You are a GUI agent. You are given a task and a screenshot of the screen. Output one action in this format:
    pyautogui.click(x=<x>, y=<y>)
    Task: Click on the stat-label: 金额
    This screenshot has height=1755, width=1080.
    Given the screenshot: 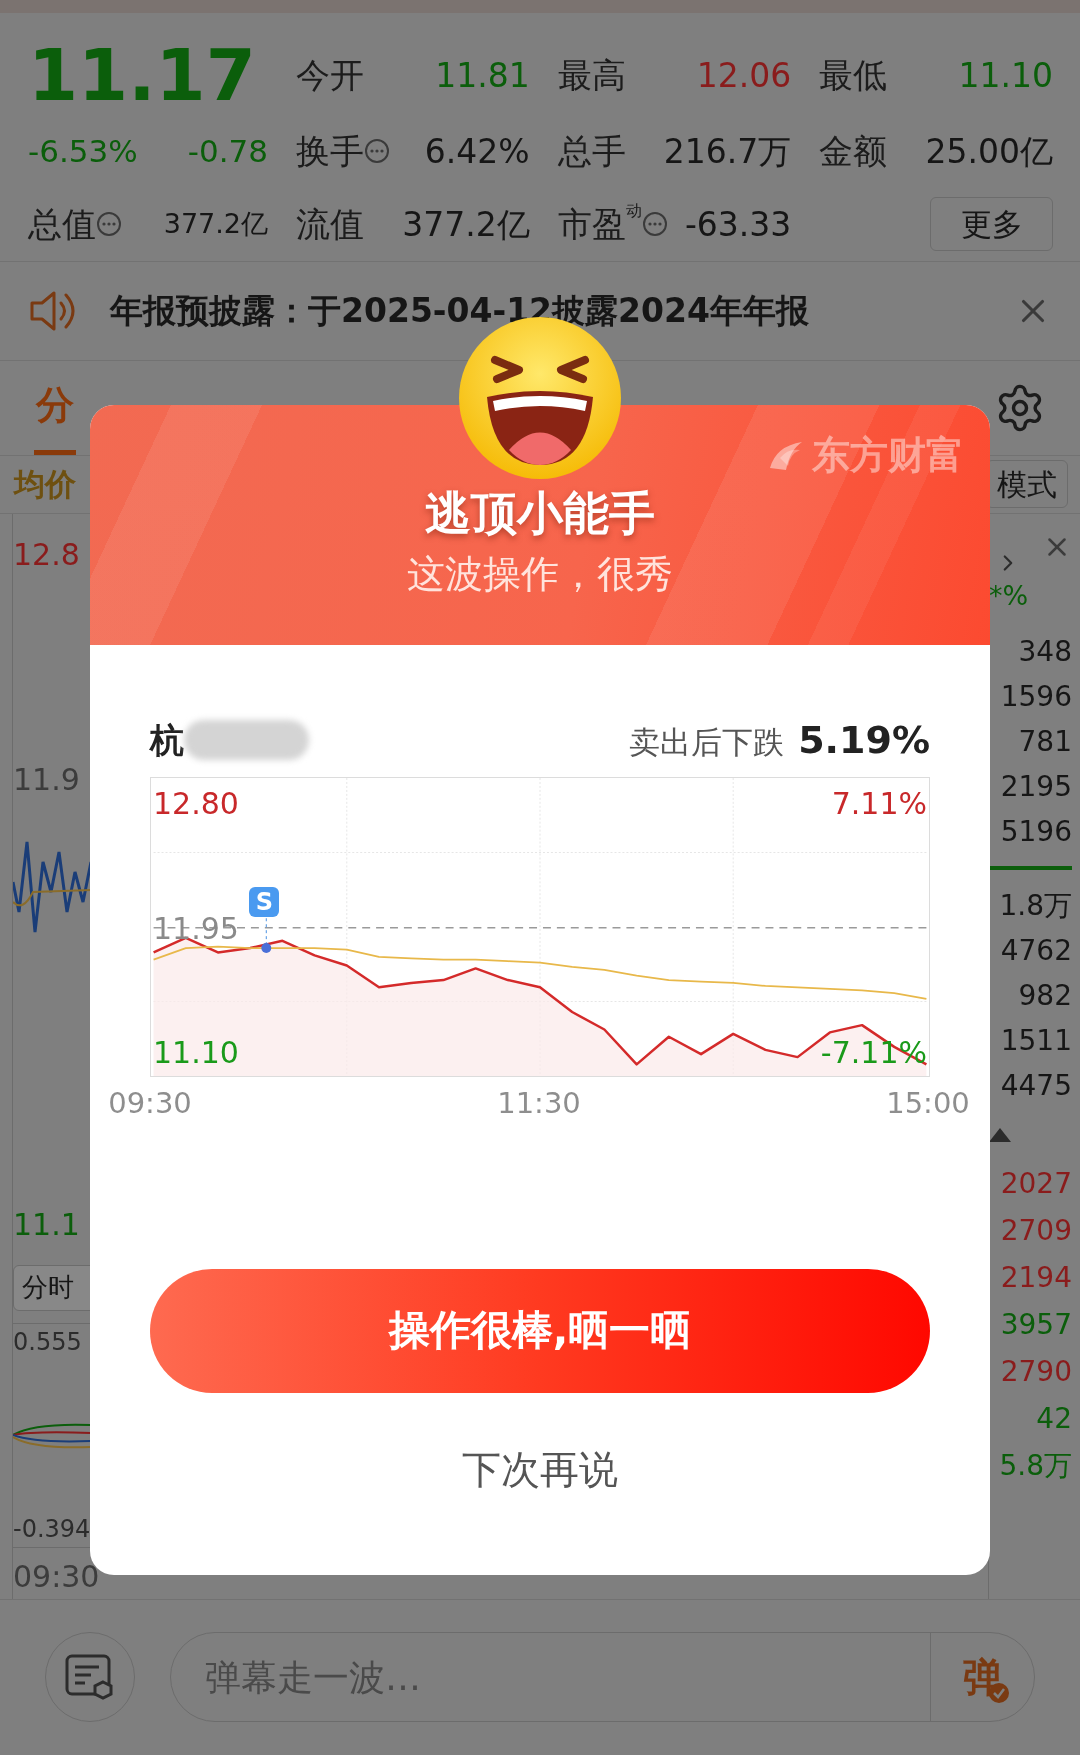 What is the action you would take?
    pyautogui.click(x=853, y=151)
    